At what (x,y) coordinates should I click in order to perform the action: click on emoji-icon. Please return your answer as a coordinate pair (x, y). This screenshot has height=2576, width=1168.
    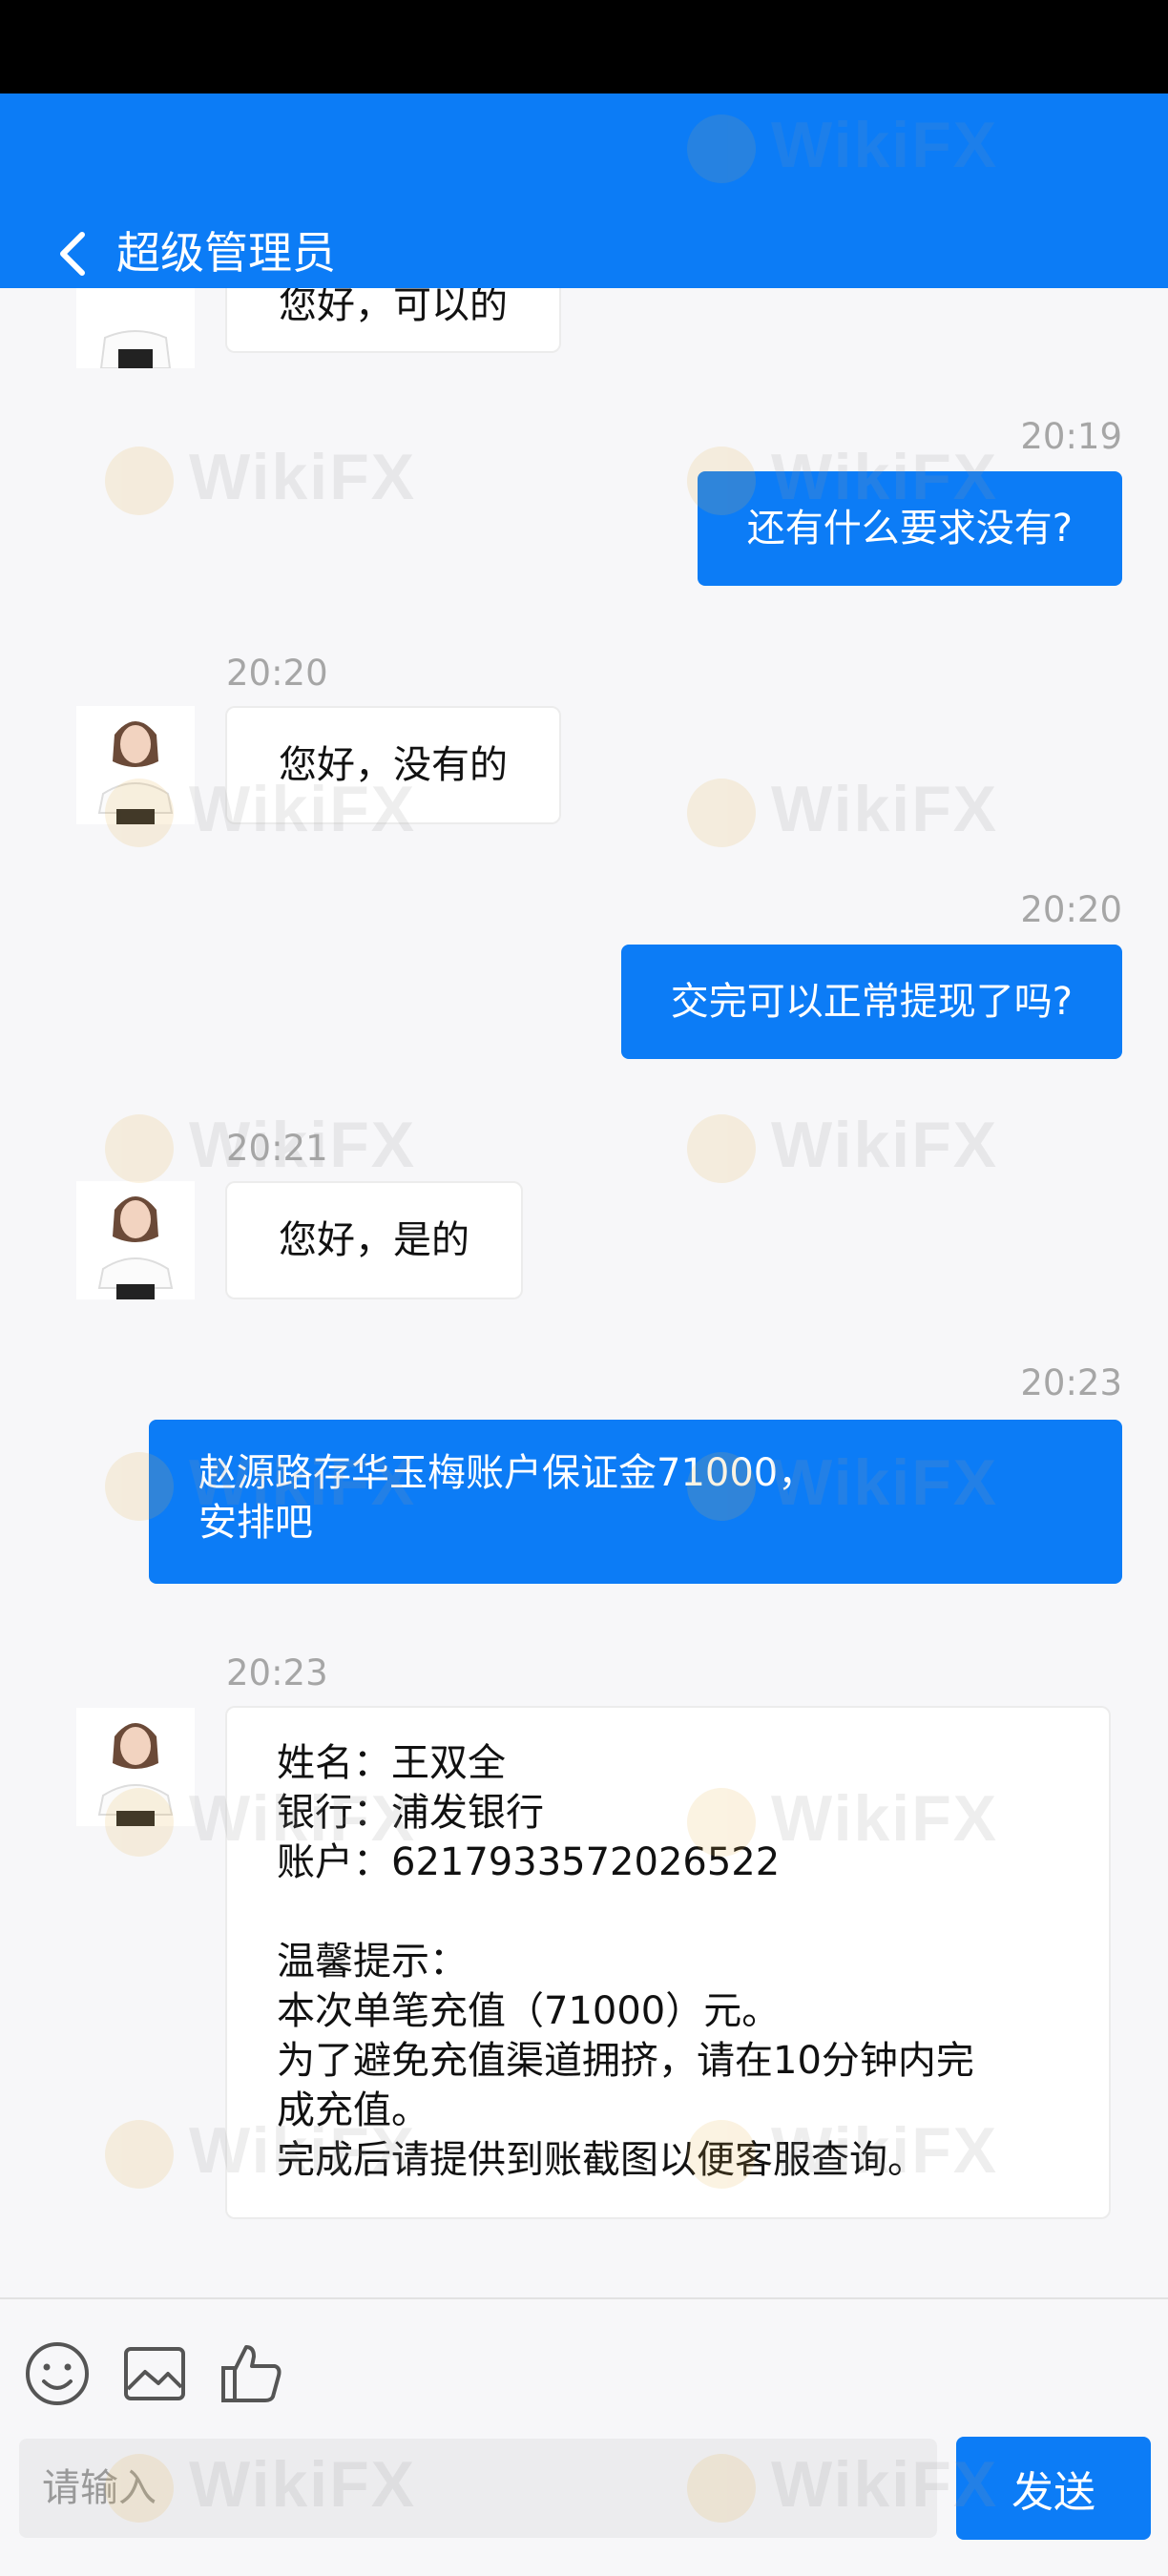
    Looking at the image, I should click on (57, 2373).